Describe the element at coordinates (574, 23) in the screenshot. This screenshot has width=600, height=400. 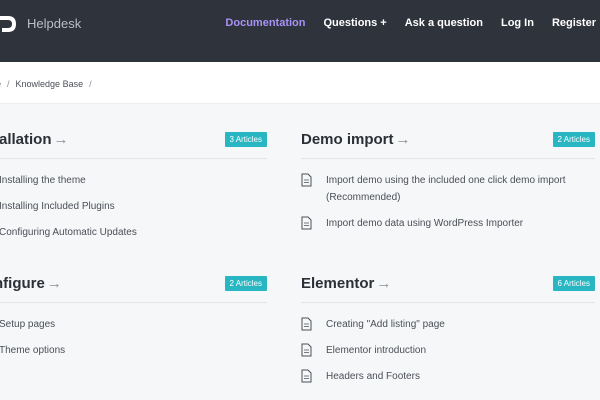
I see `nav-register: Register` at that location.